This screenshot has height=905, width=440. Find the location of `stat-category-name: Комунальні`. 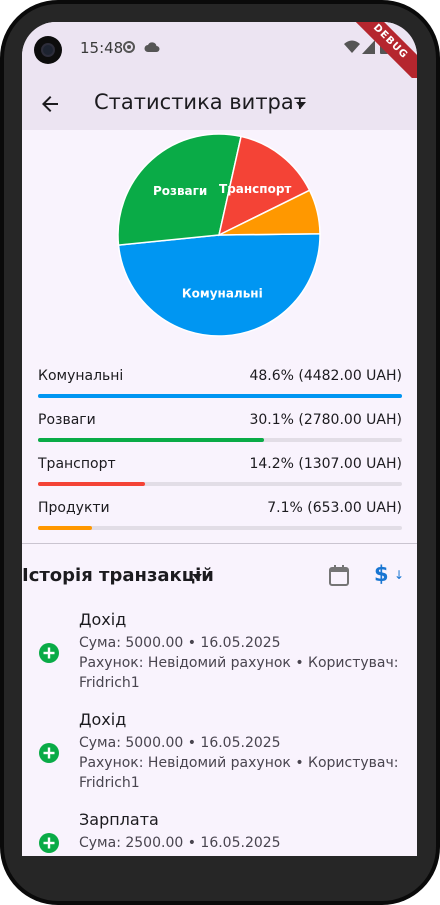

stat-category-name: Комунальні is located at coordinates (81, 376).